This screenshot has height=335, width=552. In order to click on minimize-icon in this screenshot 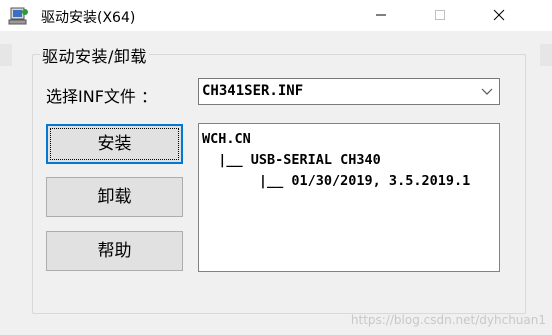, I will do `click(381, 15)`.